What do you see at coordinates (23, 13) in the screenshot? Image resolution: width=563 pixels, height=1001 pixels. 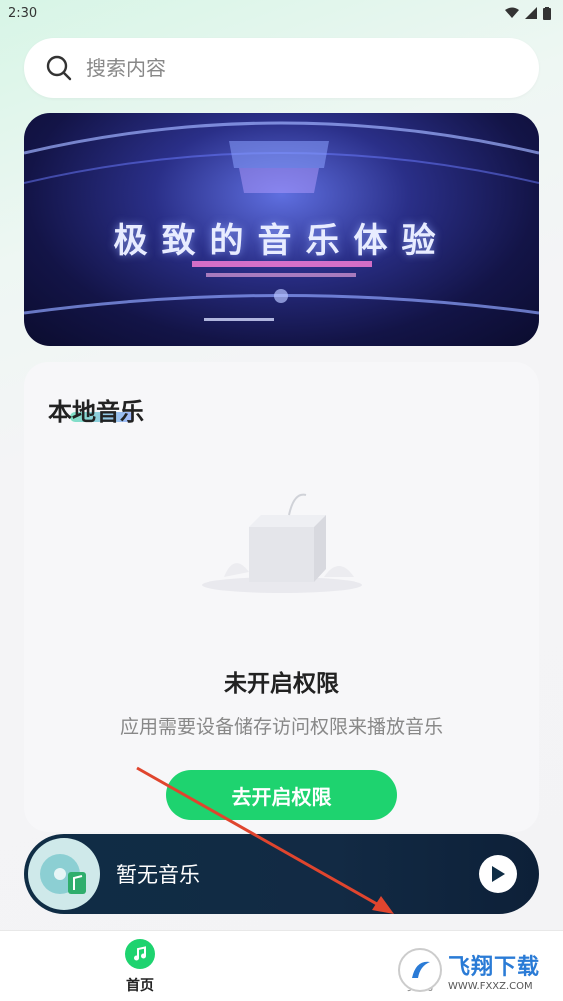 I see `status-time: 2:30` at bounding box center [23, 13].